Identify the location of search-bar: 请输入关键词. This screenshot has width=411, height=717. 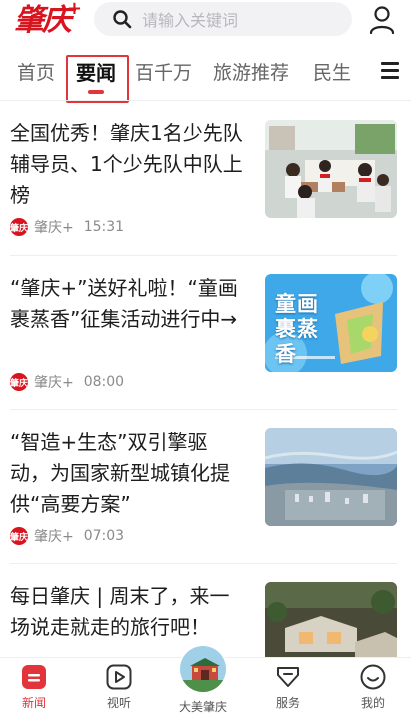
(223, 19).